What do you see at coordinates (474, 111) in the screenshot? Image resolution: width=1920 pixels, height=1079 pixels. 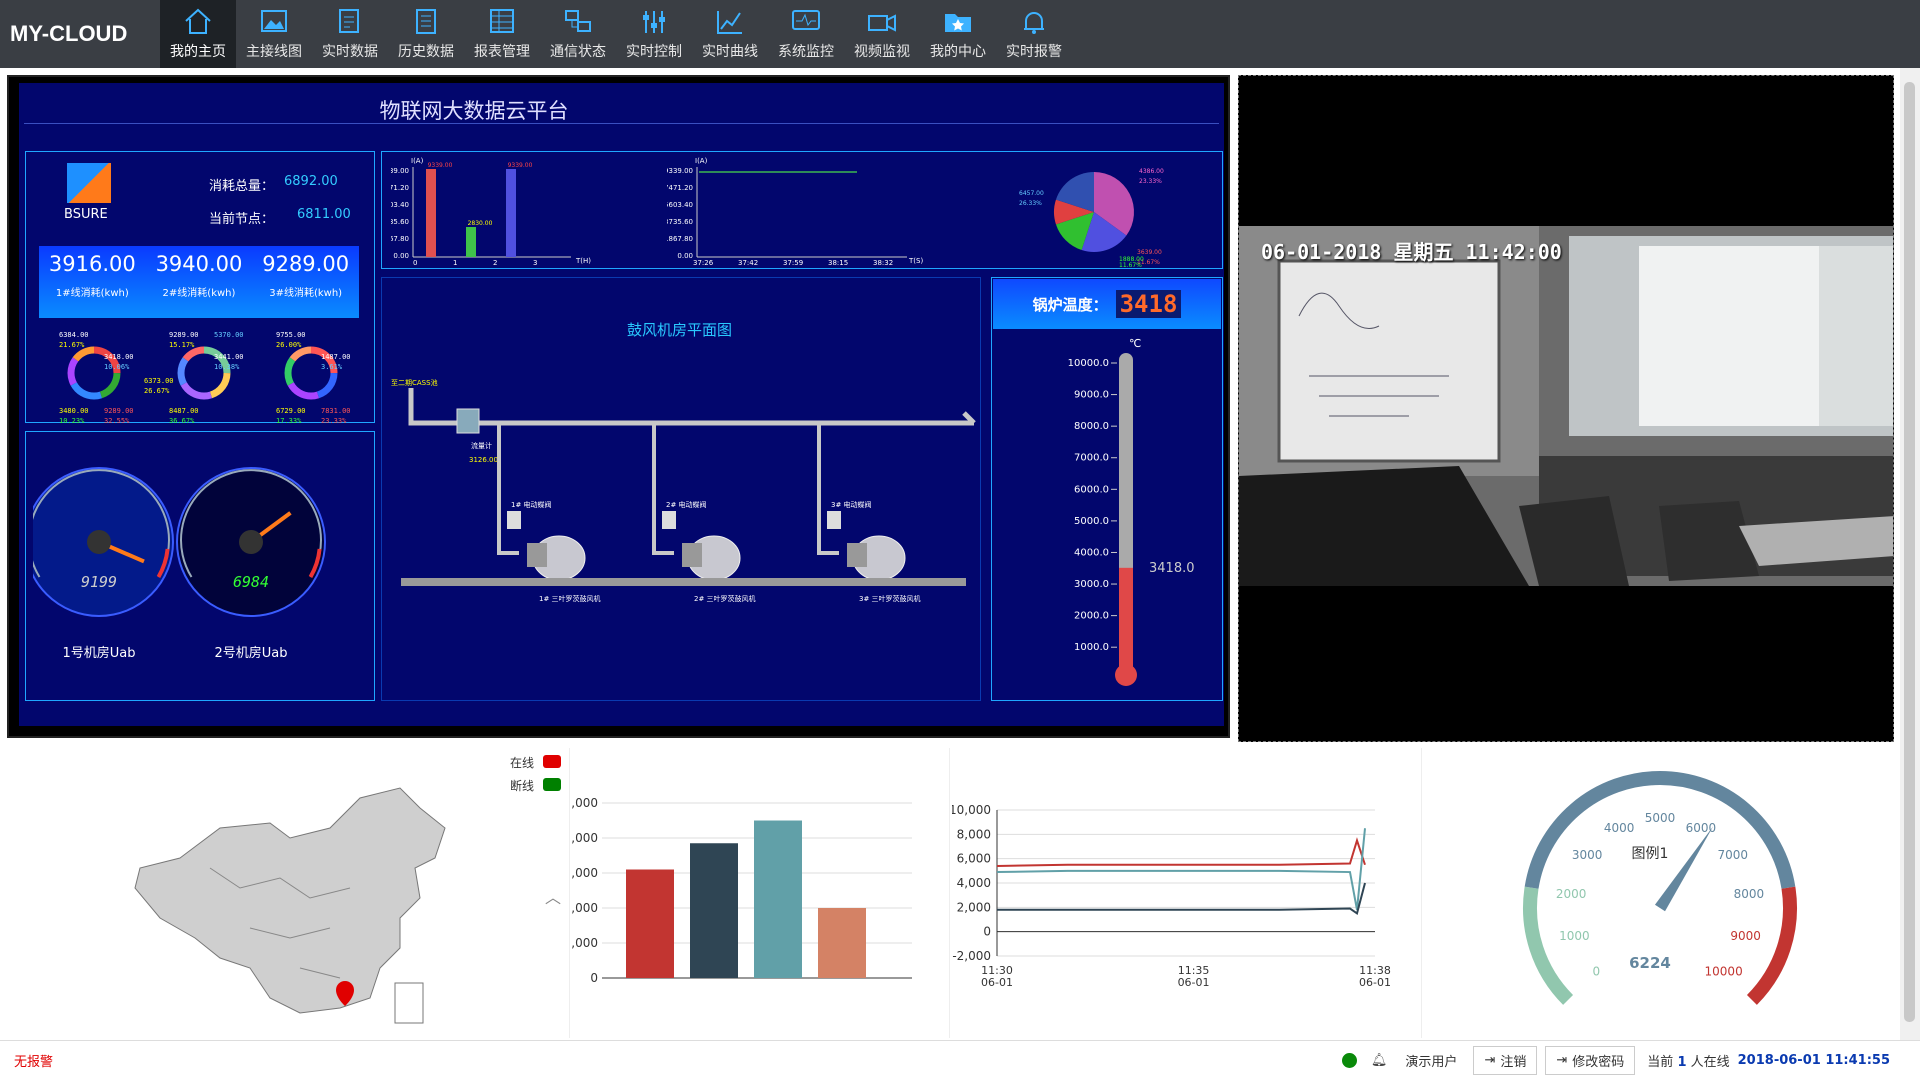 I see `dashboard-title: 物联网大数据云平台` at bounding box center [474, 111].